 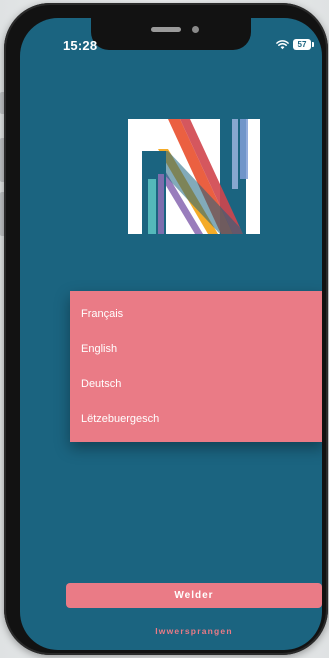 I want to click on skip-link: Iwwersprangen, so click(x=194, y=631).